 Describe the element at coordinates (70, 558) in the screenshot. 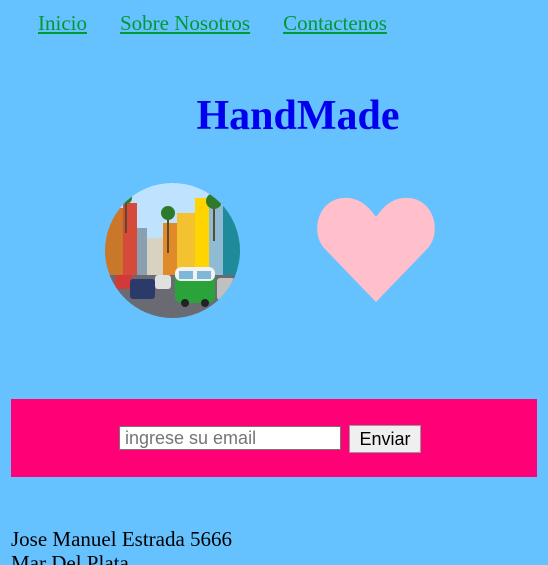

I see `address-line-city: Mar Del Plata` at that location.